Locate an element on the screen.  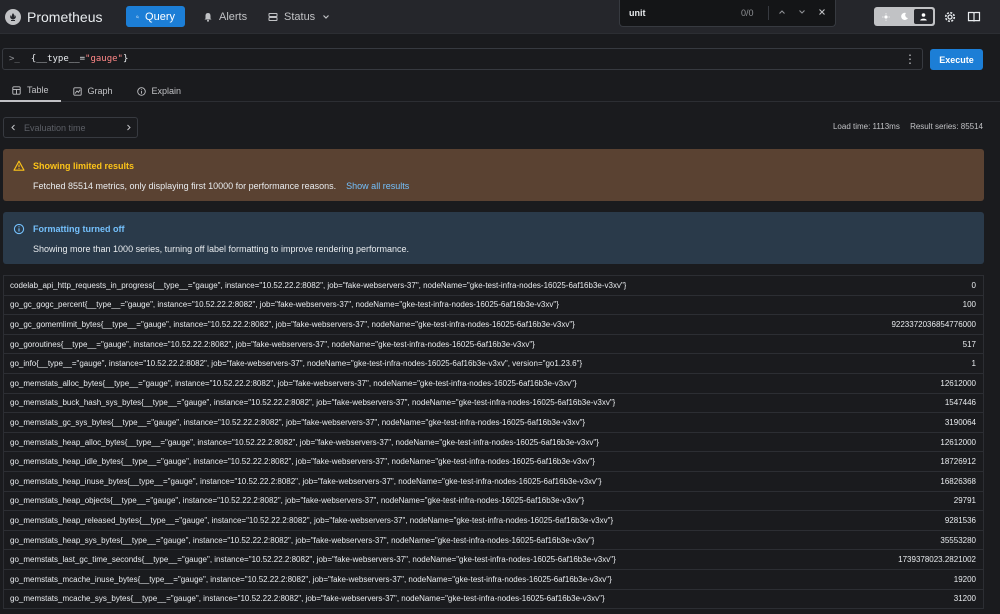
find-next-button is located at coordinates (802, 13).